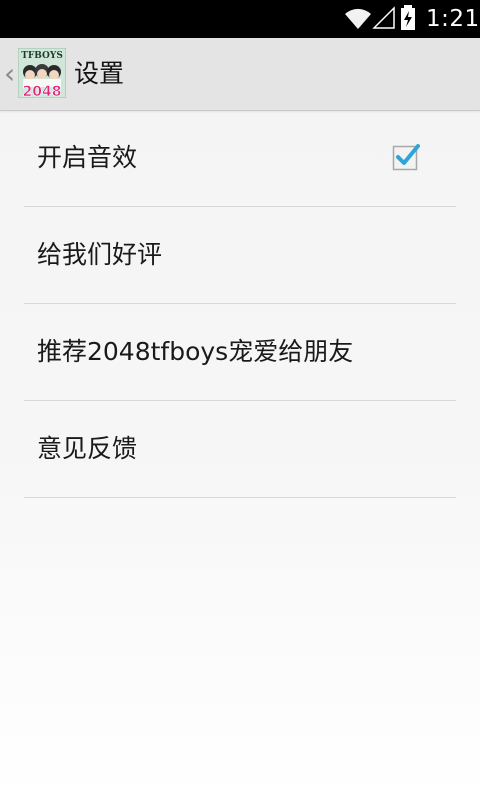 This screenshot has height=800, width=480. What do you see at coordinates (87, 448) in the screenshot?
I see `pref-label: 意见反馈` at bounding box center [87, 448].